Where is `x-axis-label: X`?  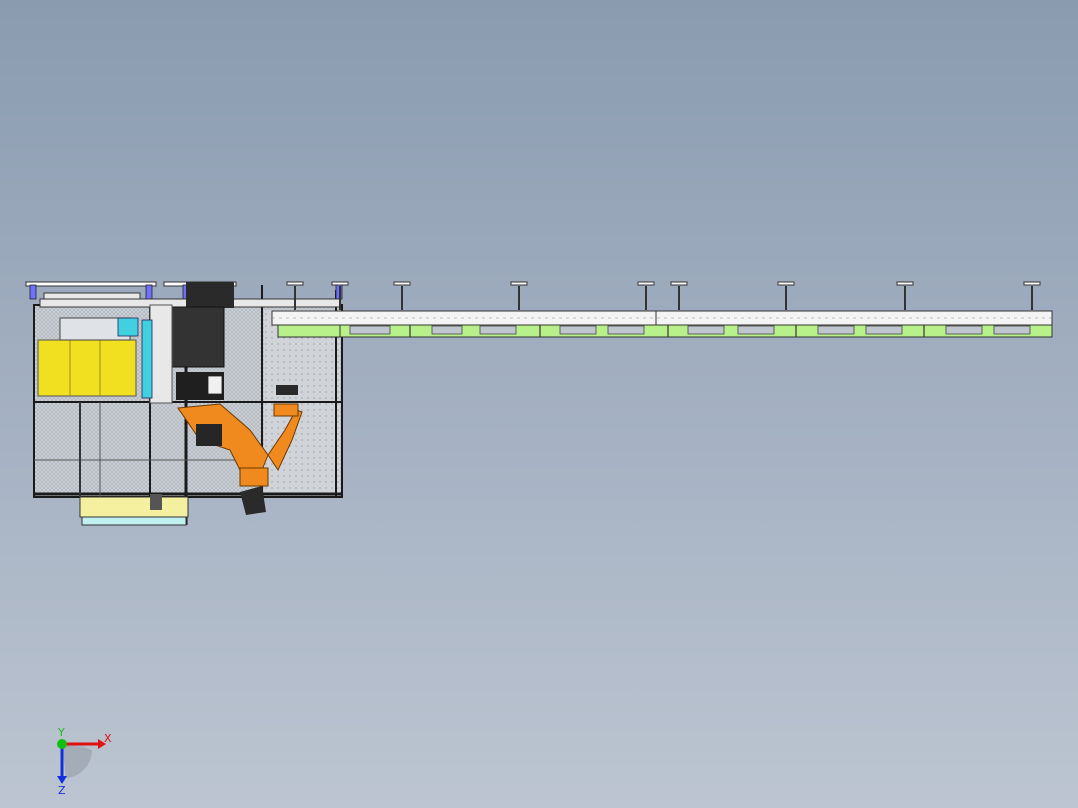 x-axis-label: X is located at coordinates (108, 738).